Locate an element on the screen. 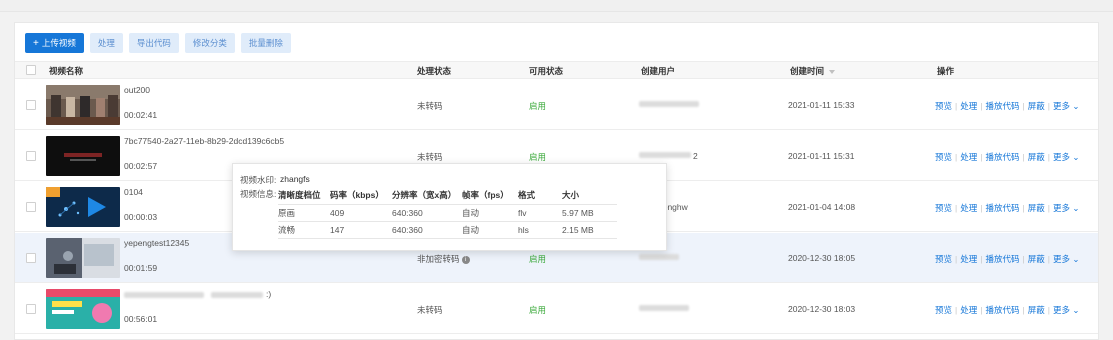 The height and width of the screenshot is (340, 1113). info-label: 视频信息: is located at coordinates (258, 194).